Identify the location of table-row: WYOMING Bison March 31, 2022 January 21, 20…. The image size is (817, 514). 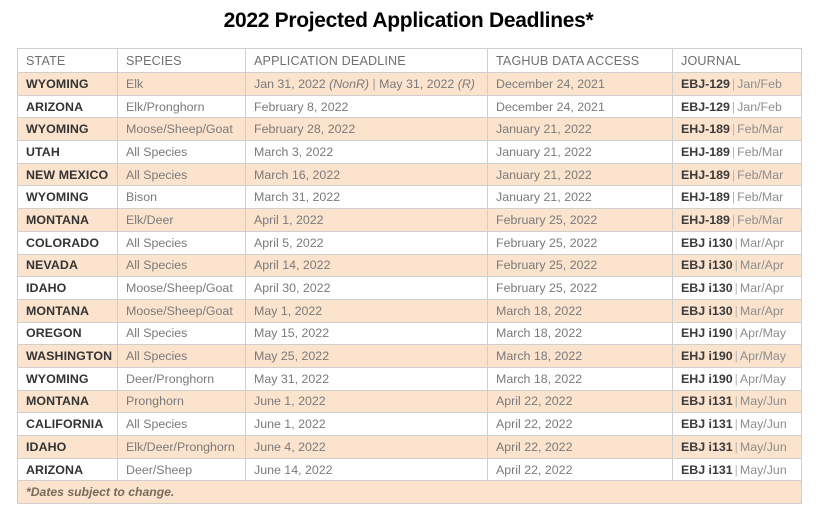
(409, 197).